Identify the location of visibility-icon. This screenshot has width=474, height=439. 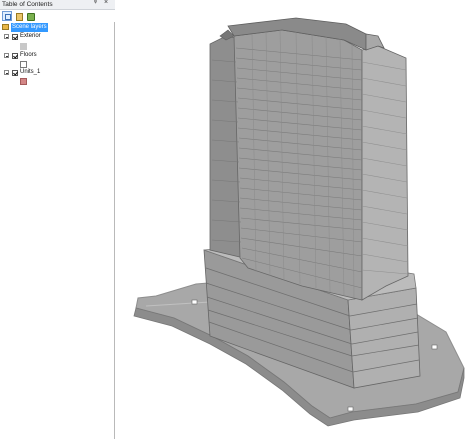
(31, 17).